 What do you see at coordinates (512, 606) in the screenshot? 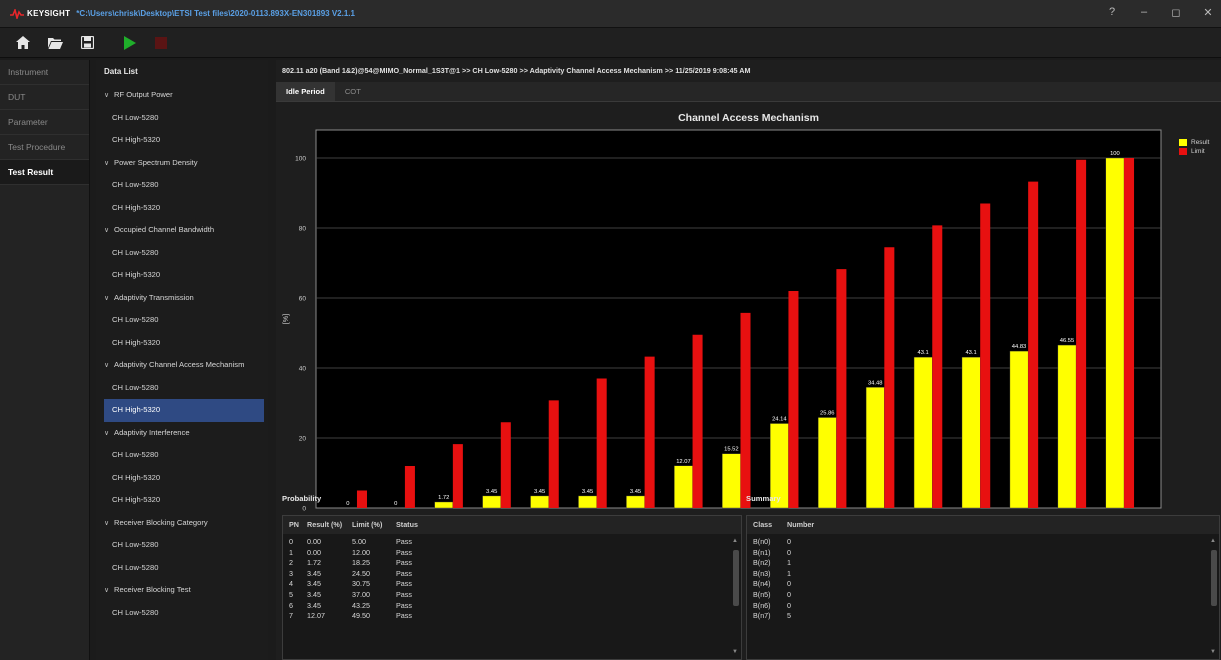
I see `table-row: 6 3.45 43.25 Pass` at bounding box center [512, 606].